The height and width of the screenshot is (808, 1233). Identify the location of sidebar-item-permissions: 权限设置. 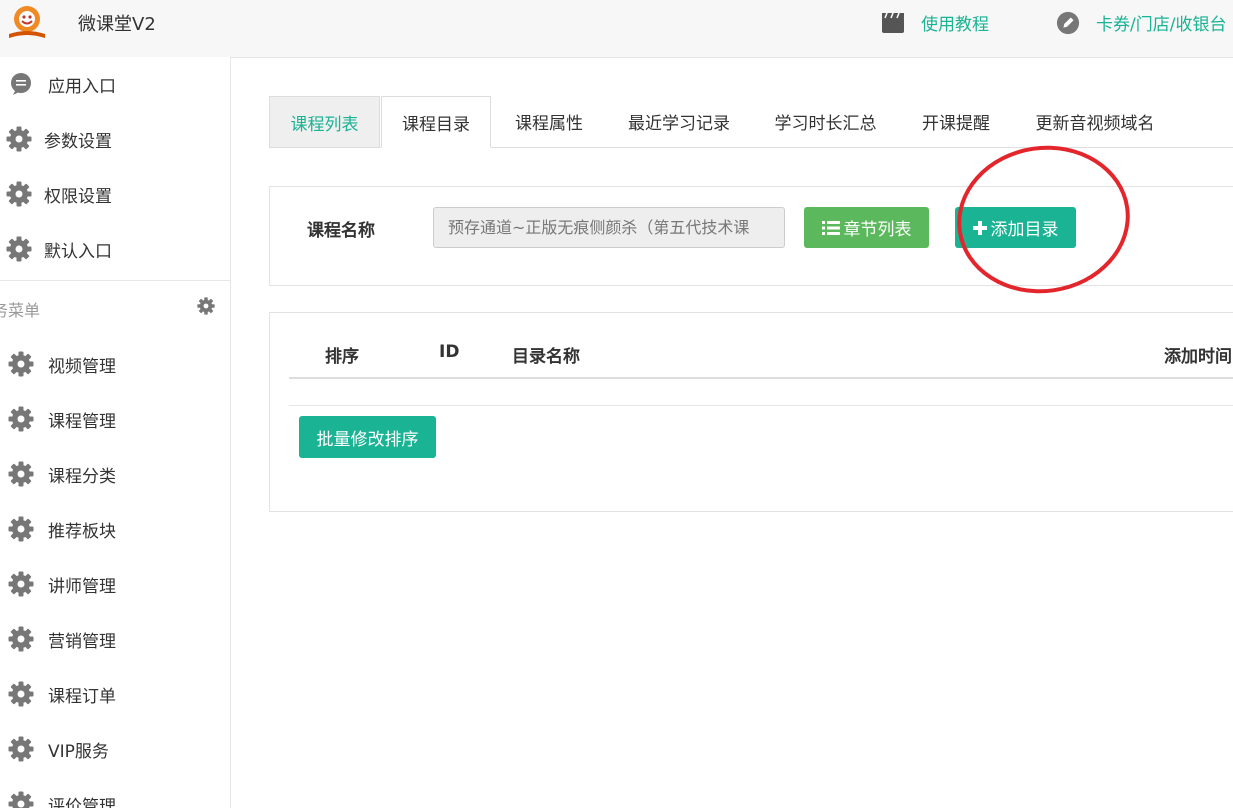
(56, 194).